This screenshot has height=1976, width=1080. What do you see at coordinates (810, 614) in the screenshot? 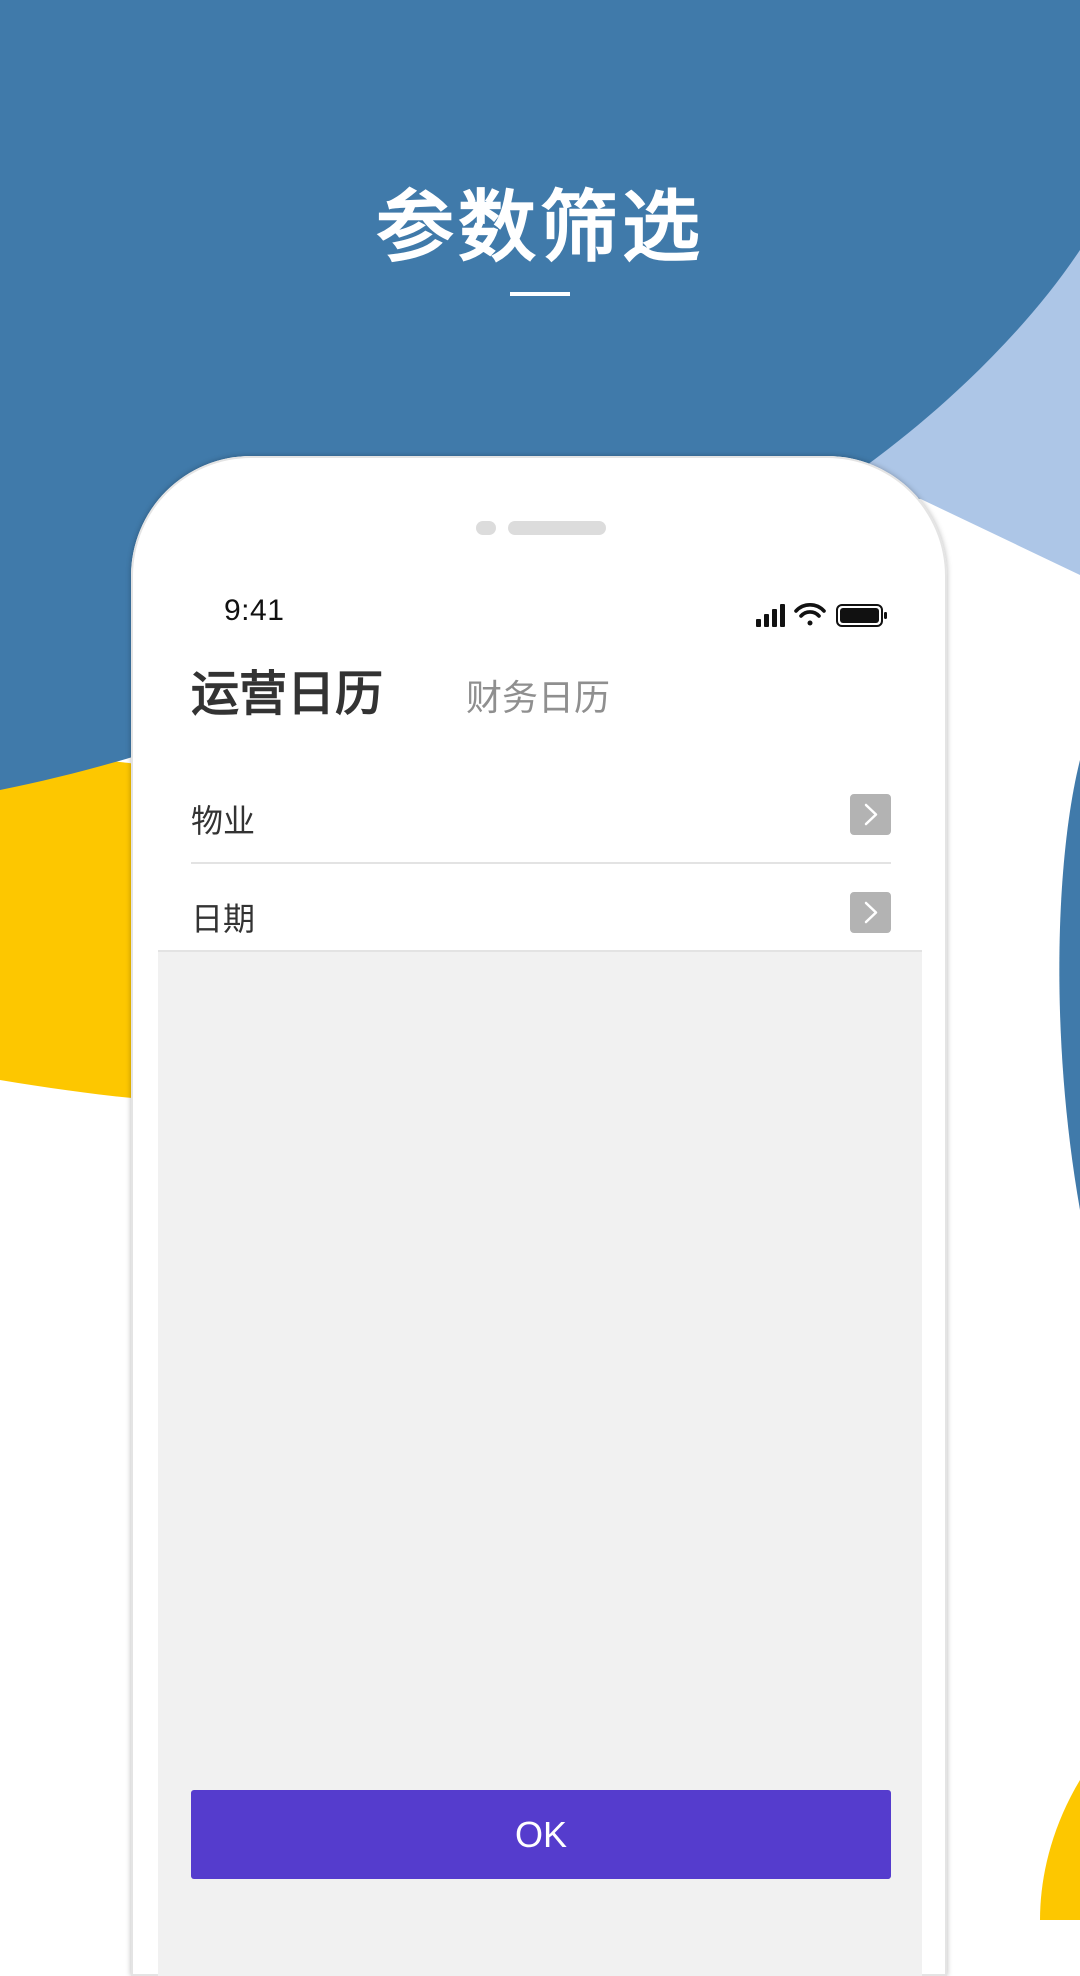
I see `wifi-icon` at bounding box center [810, 614].